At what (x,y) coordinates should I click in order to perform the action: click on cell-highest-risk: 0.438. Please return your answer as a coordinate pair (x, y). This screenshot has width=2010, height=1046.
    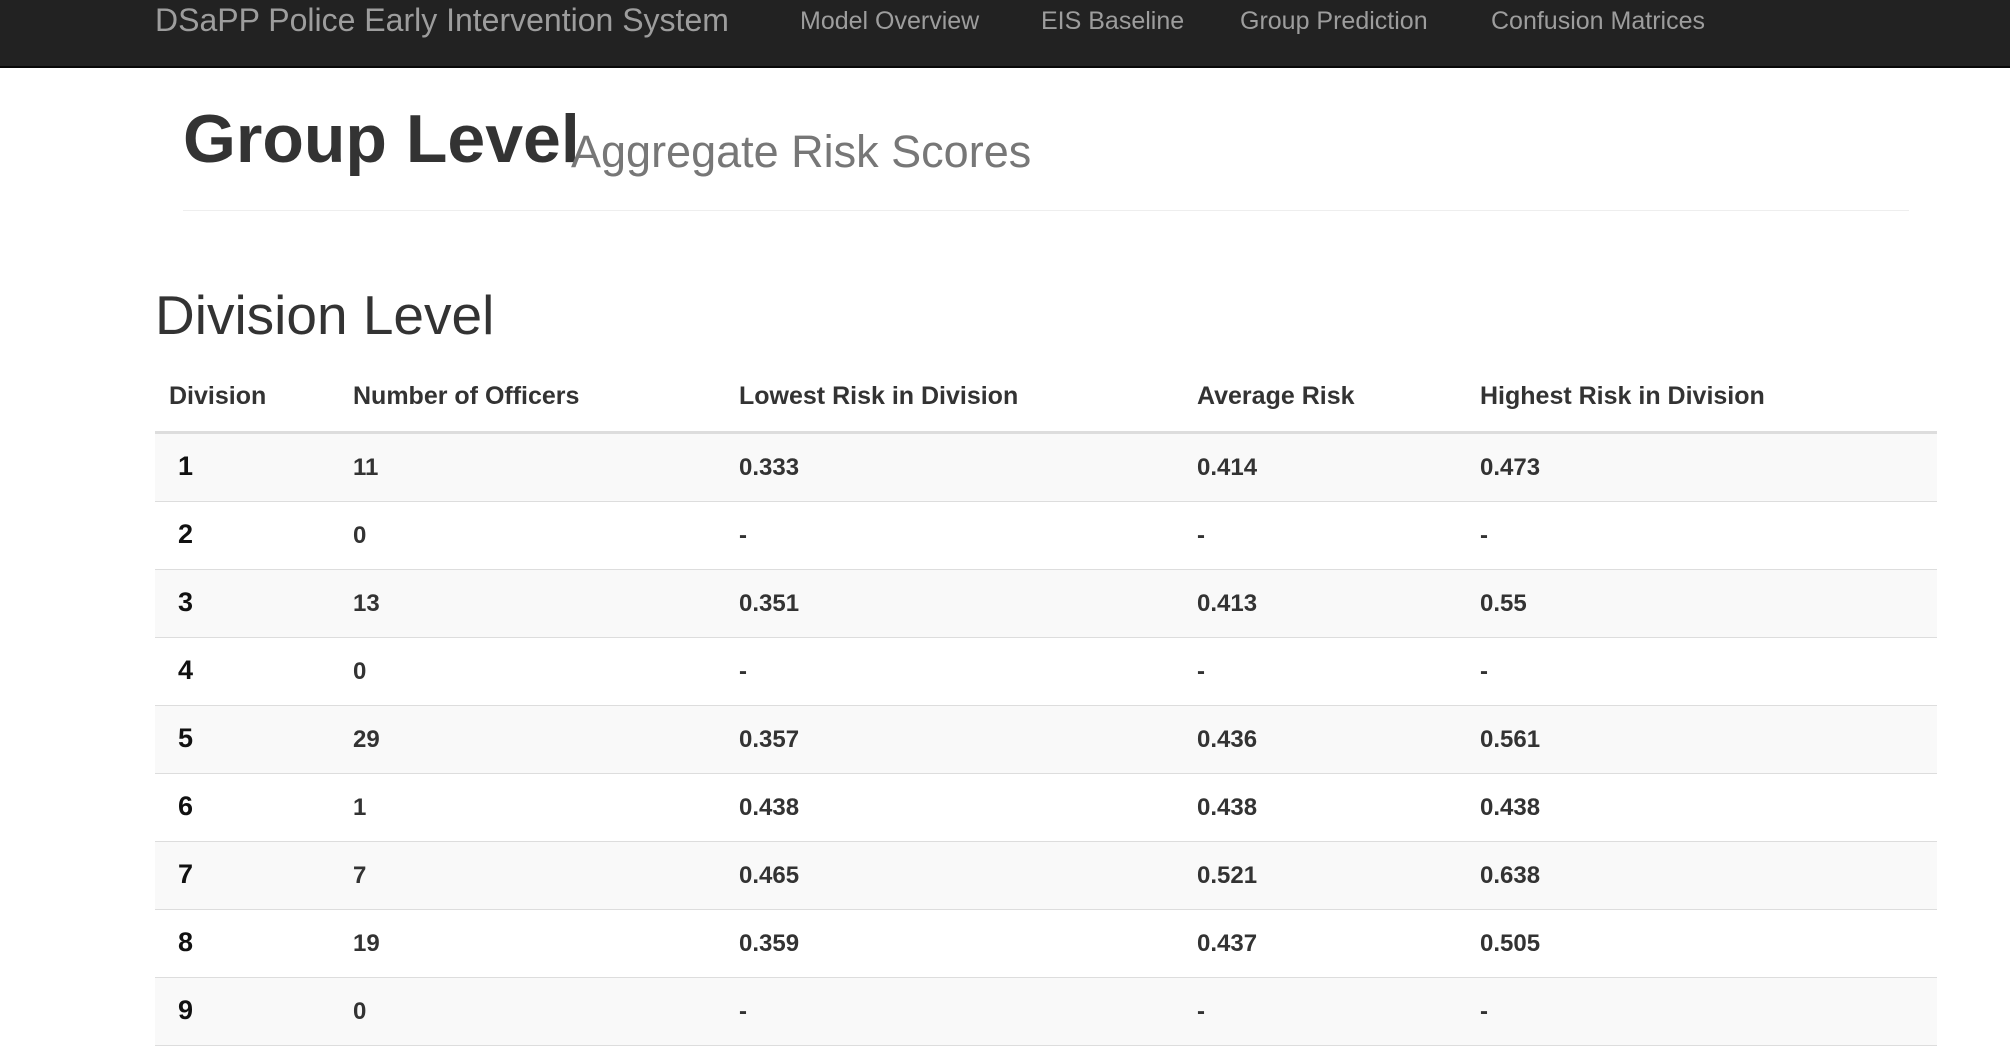
    Looking at the image, I should click on (1510, 807).